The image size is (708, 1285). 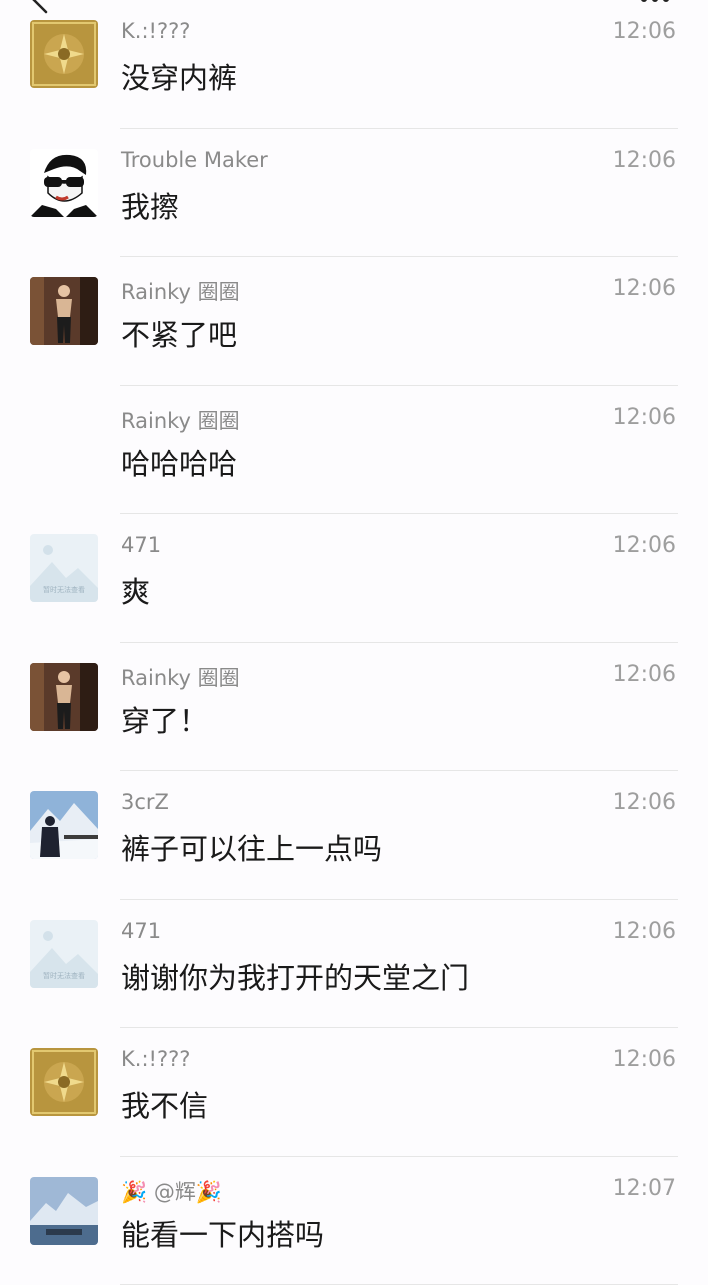 What do you see at coordinates (354, 707) in the screenshot?
I see `chat-message-row: Rainky 圈圈 12:06 穿了！` at bounding box center [354, 707].